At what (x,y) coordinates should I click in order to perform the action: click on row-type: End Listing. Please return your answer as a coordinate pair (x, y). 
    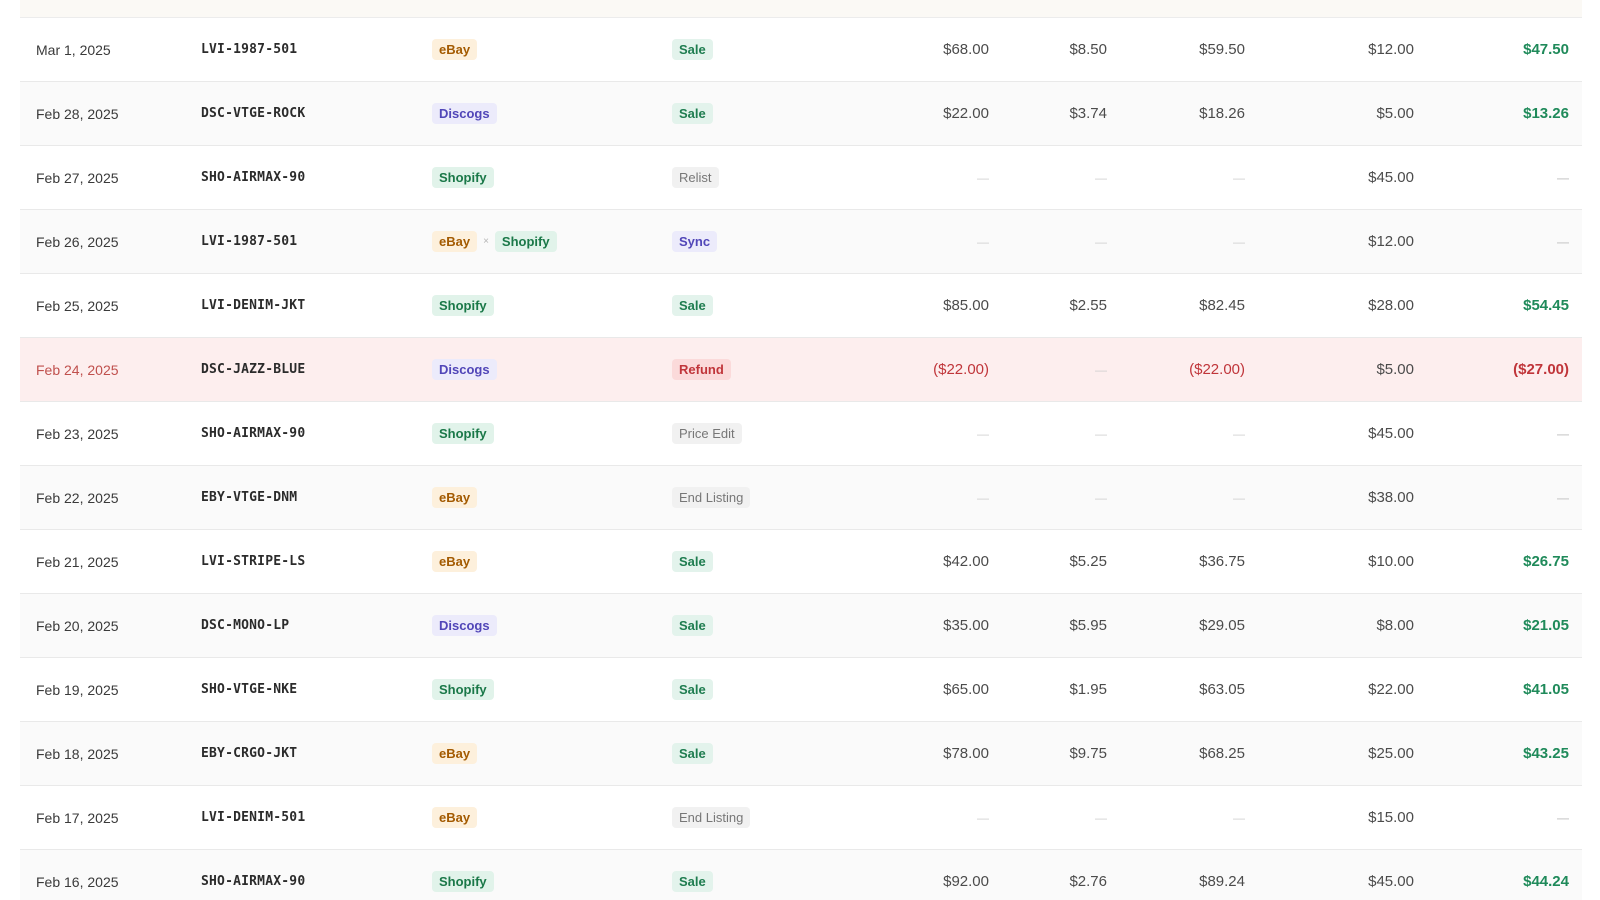
    Looking at the image, I should click on (711, 817).